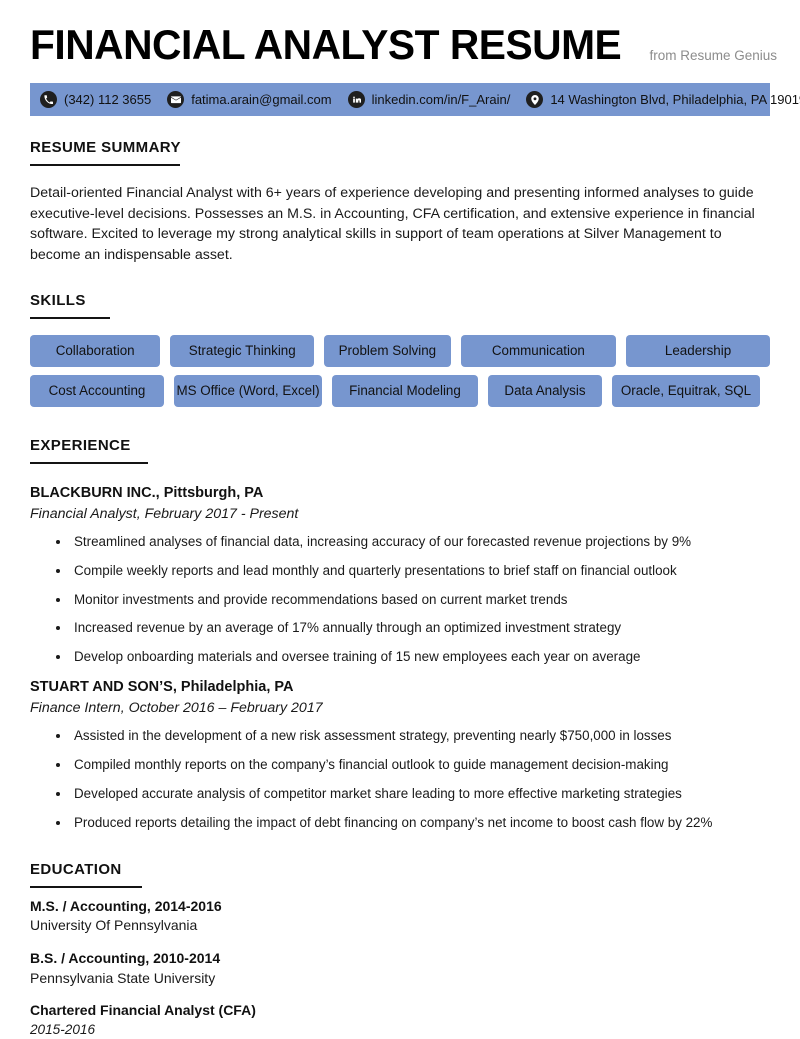  I want to click on section-rule-skills, so click(70, 317).